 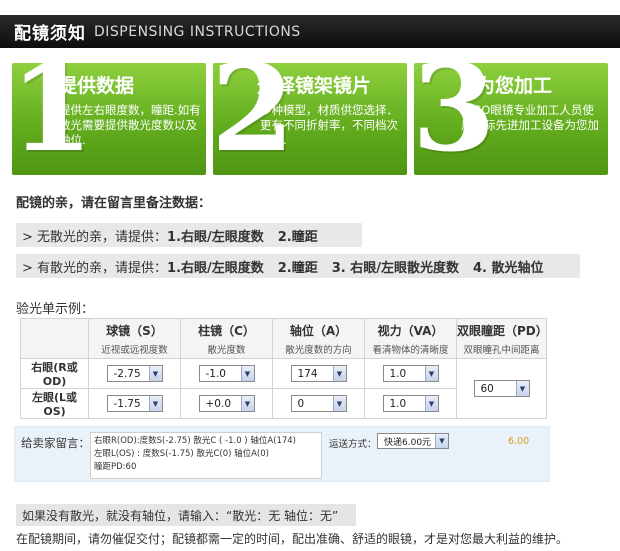 What do you see at coordinates (410, 338) in the screenshot?
I see `header-visual-acuity: 视力（VA） 看清物体的清晰度` at bounding box center [410, 338].